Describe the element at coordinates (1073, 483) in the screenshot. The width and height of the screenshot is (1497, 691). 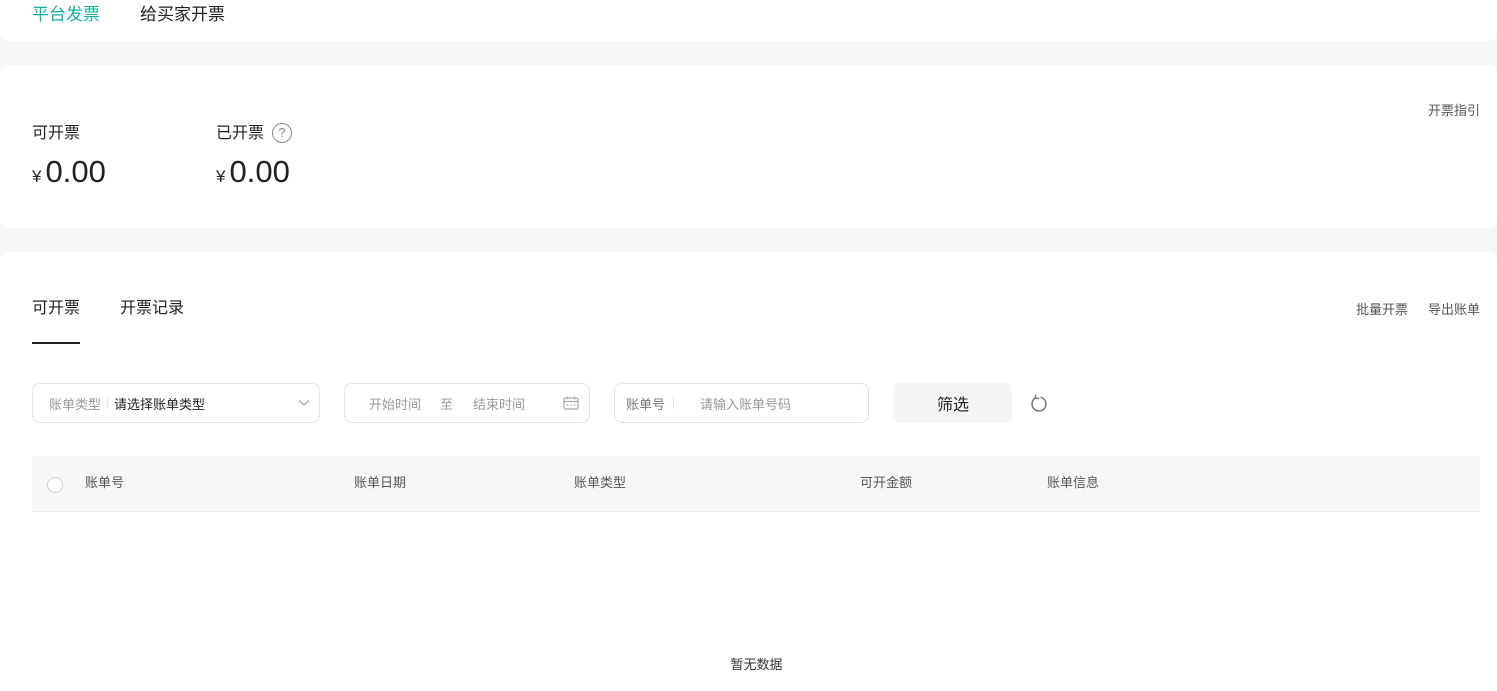
I see `column-bill-info: 账单信息` at that location.